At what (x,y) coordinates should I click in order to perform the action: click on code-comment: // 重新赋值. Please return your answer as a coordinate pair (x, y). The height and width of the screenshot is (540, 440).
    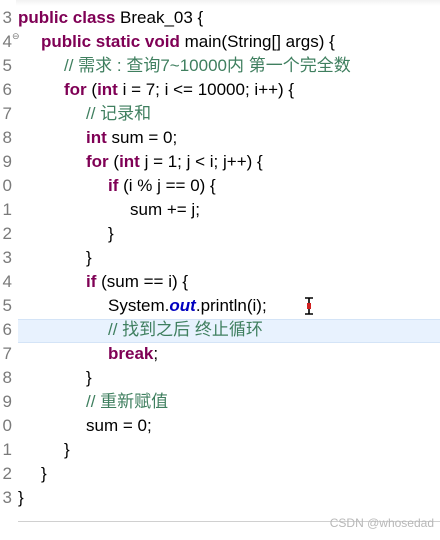
    Looking at the image, I should click on (127, 401).